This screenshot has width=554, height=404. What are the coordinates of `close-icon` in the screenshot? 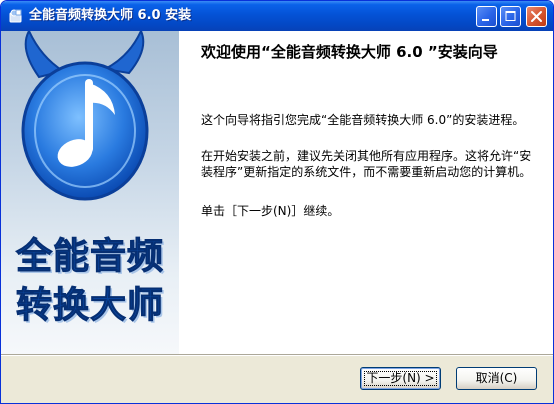 It's located at (536, 16).